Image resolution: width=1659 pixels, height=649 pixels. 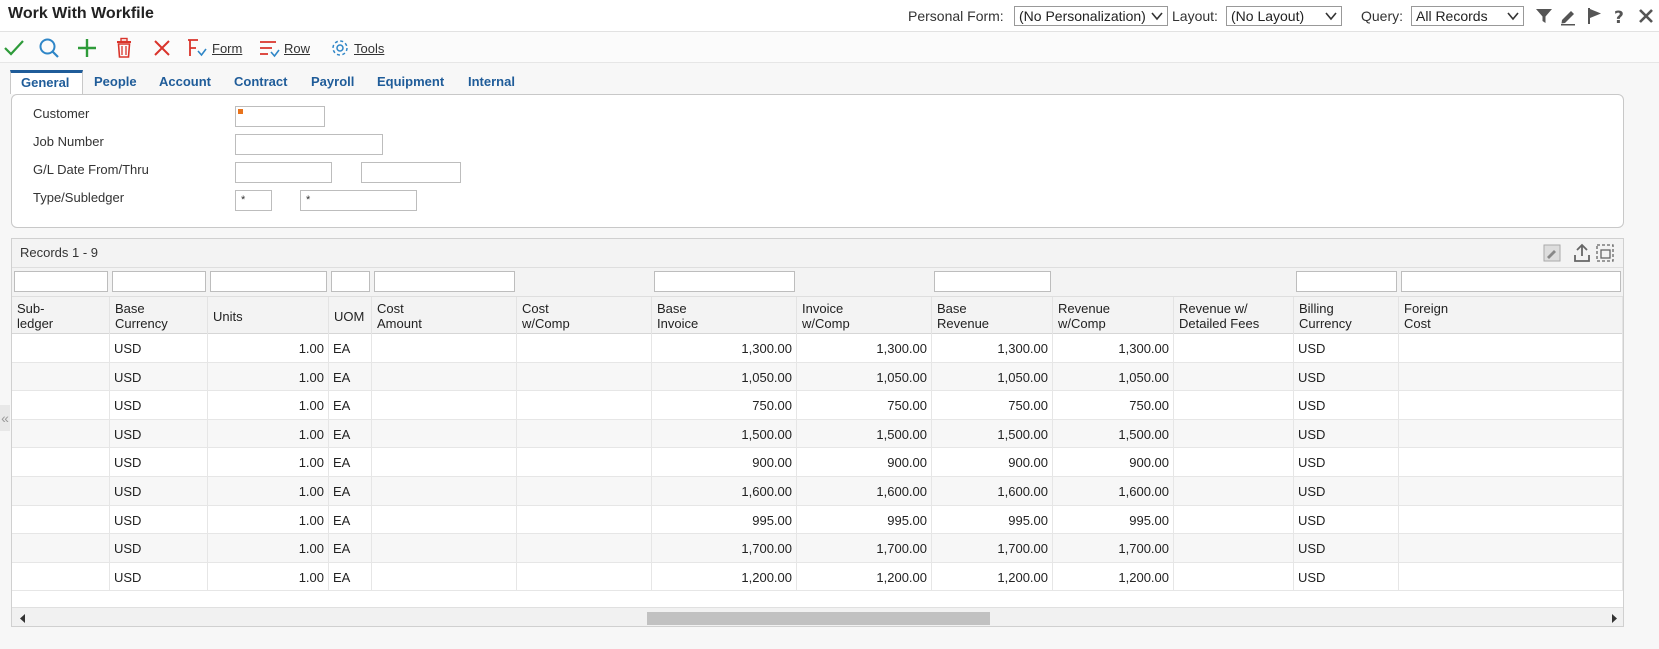 What do you see at coordinates (864, 316) in the screenshot?
I see `column-header-invoice-w-comp: Invoice w/Comp` at bounding box center [864, 316].